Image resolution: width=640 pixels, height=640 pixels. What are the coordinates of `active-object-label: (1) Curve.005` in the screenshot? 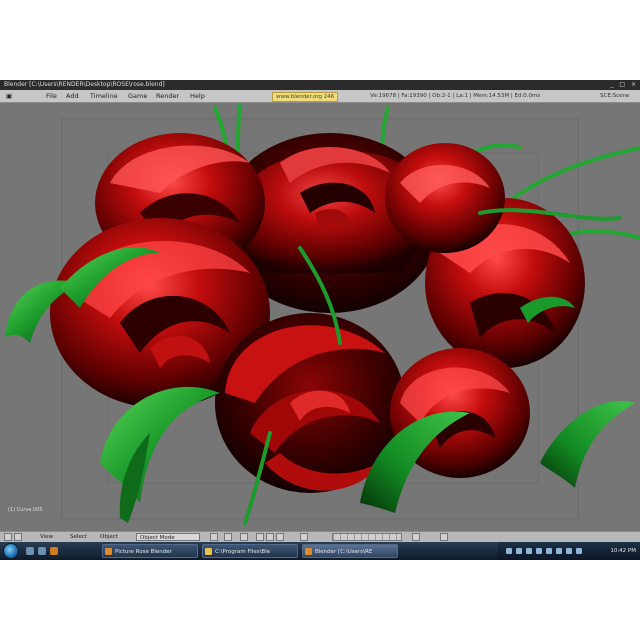 It's located at (25, 510).